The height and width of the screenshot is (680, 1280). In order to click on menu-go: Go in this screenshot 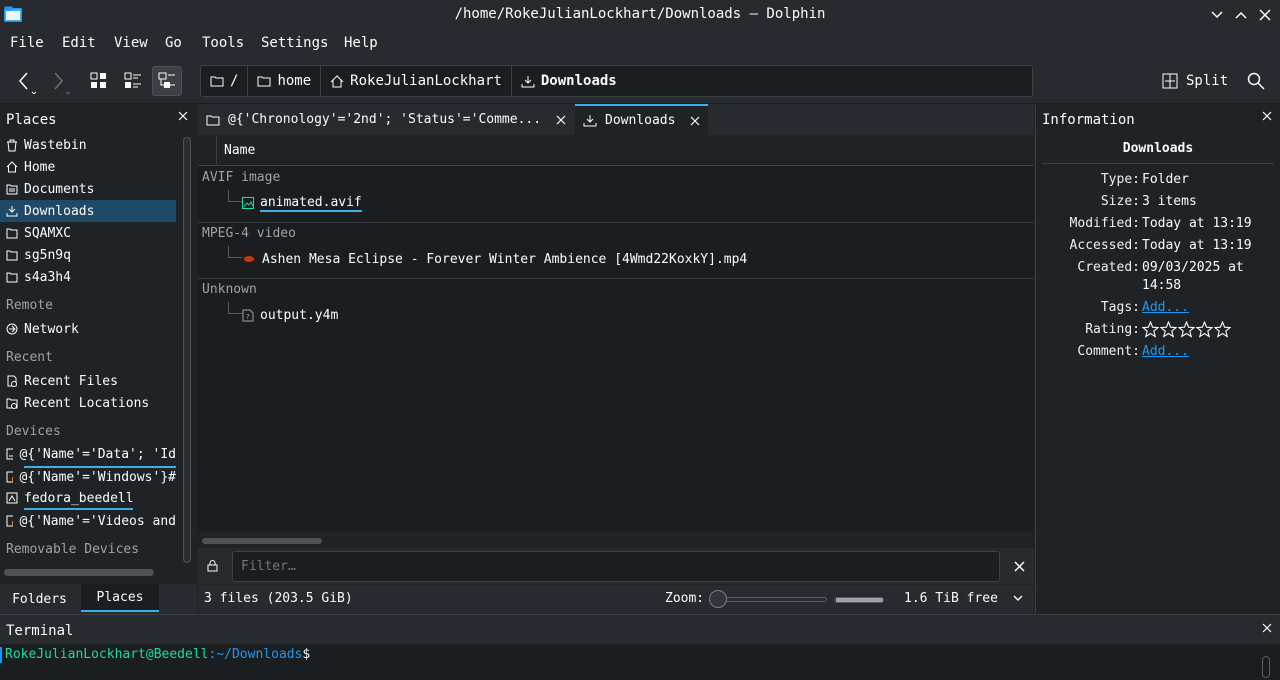, I will do `click(173, 43)`.